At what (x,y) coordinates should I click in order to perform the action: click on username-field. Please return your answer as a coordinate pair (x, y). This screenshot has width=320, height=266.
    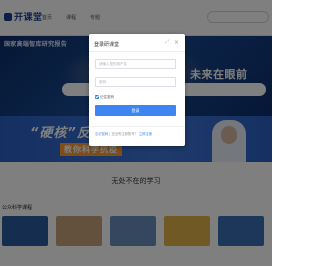
    Looking at the image, I should click on (135, 64).